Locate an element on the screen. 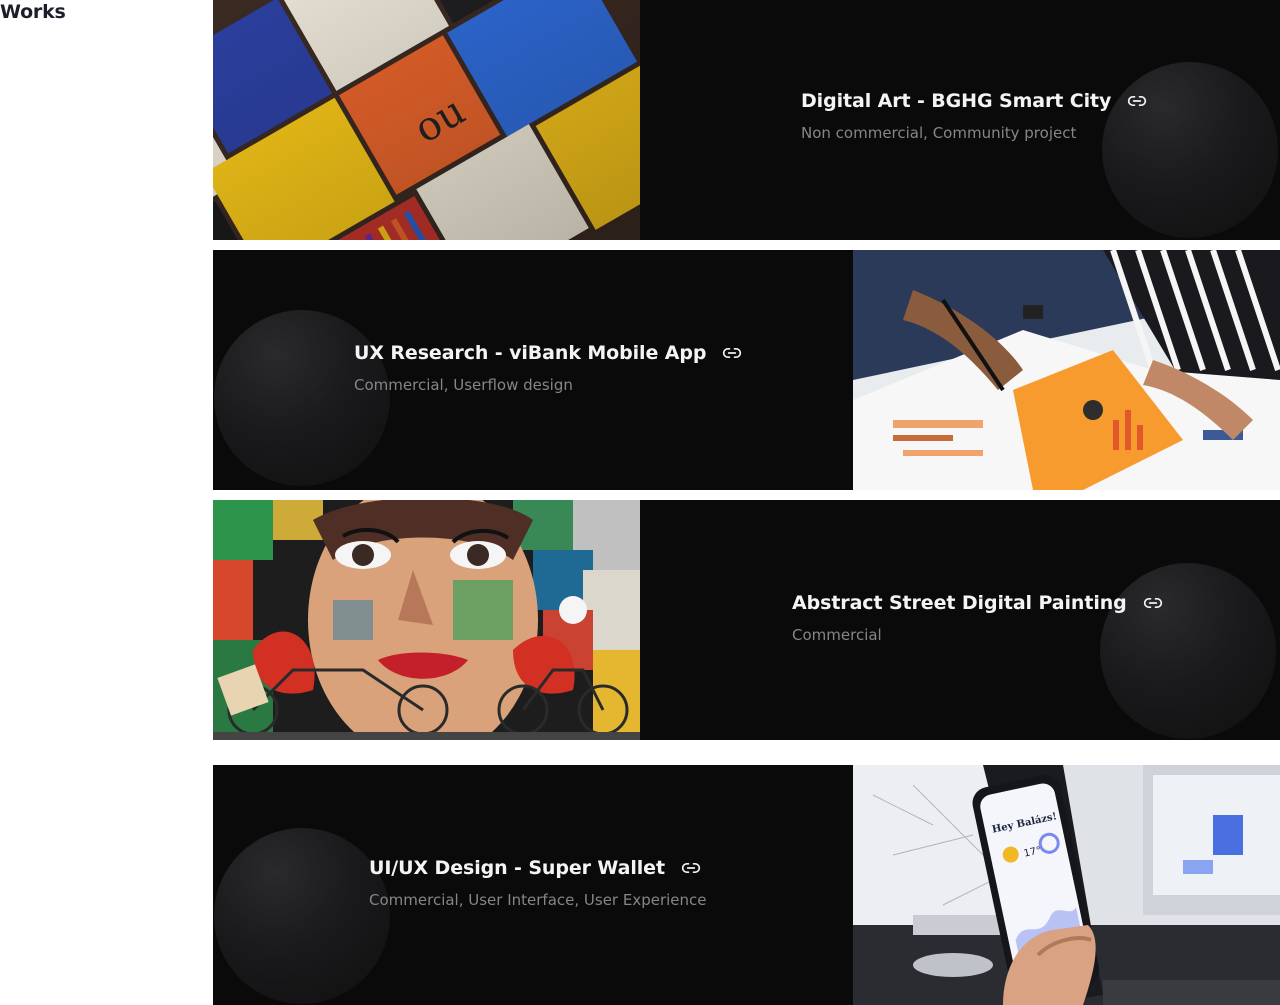 Image resolution: width=1280 pixels, height=1005 pixels. work-title: UI/UX Design - Super Wallet is located at coordinates (517, 868).